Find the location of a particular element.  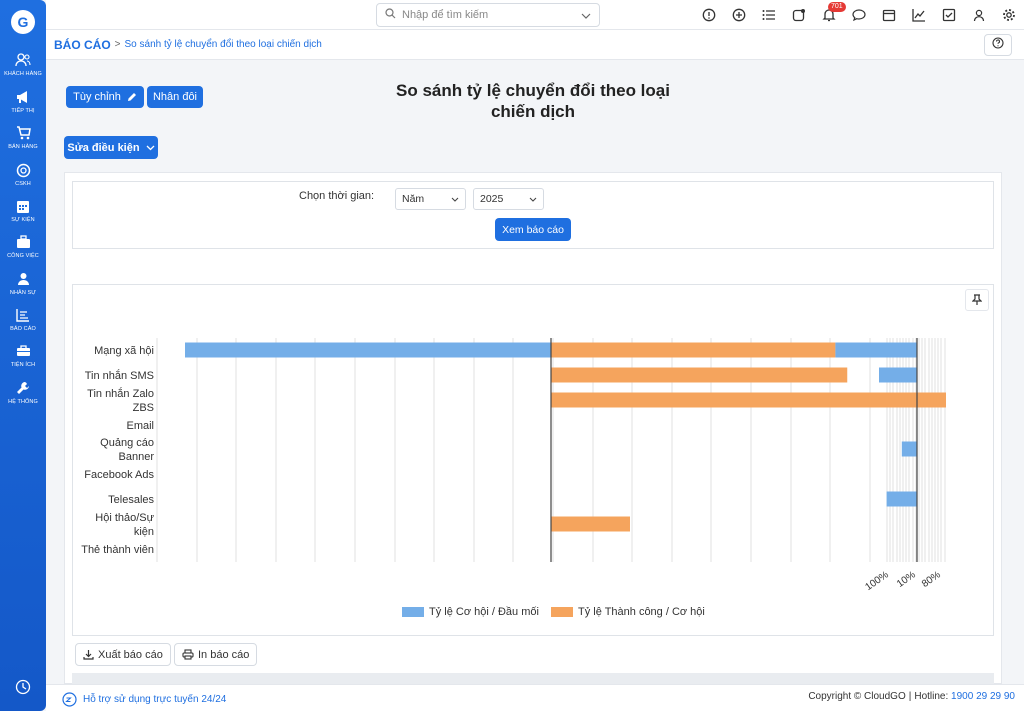

print-label: In báo cáo is located at coordinates (224, 654).